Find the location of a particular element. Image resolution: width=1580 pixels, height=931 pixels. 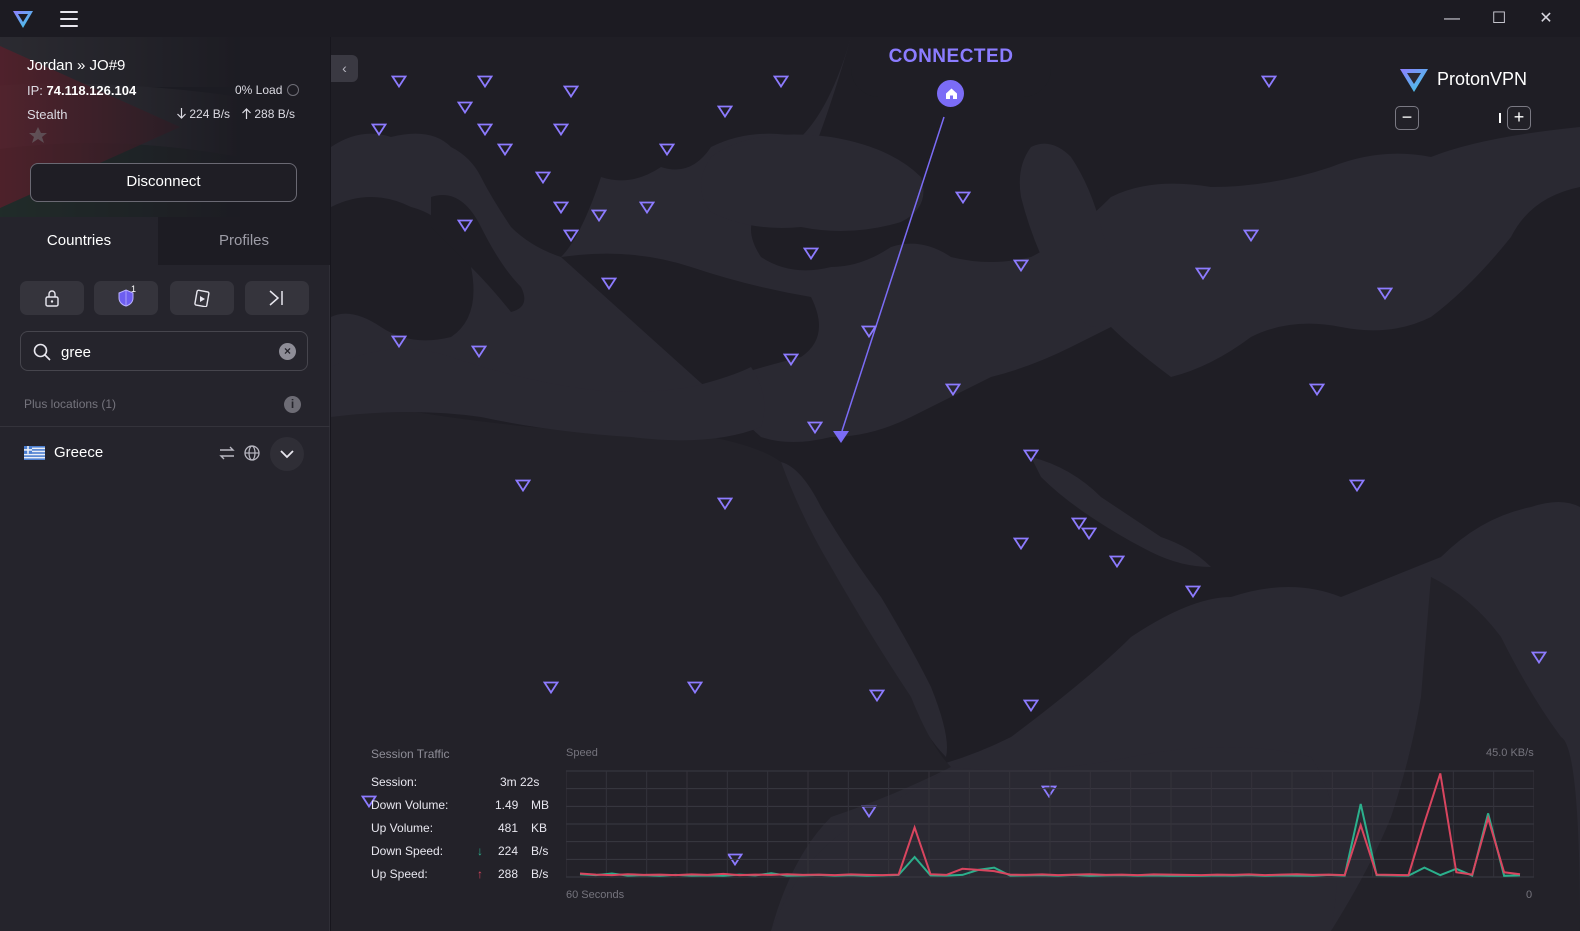

close-button: ✕ is located at coordinates (1546, 19).